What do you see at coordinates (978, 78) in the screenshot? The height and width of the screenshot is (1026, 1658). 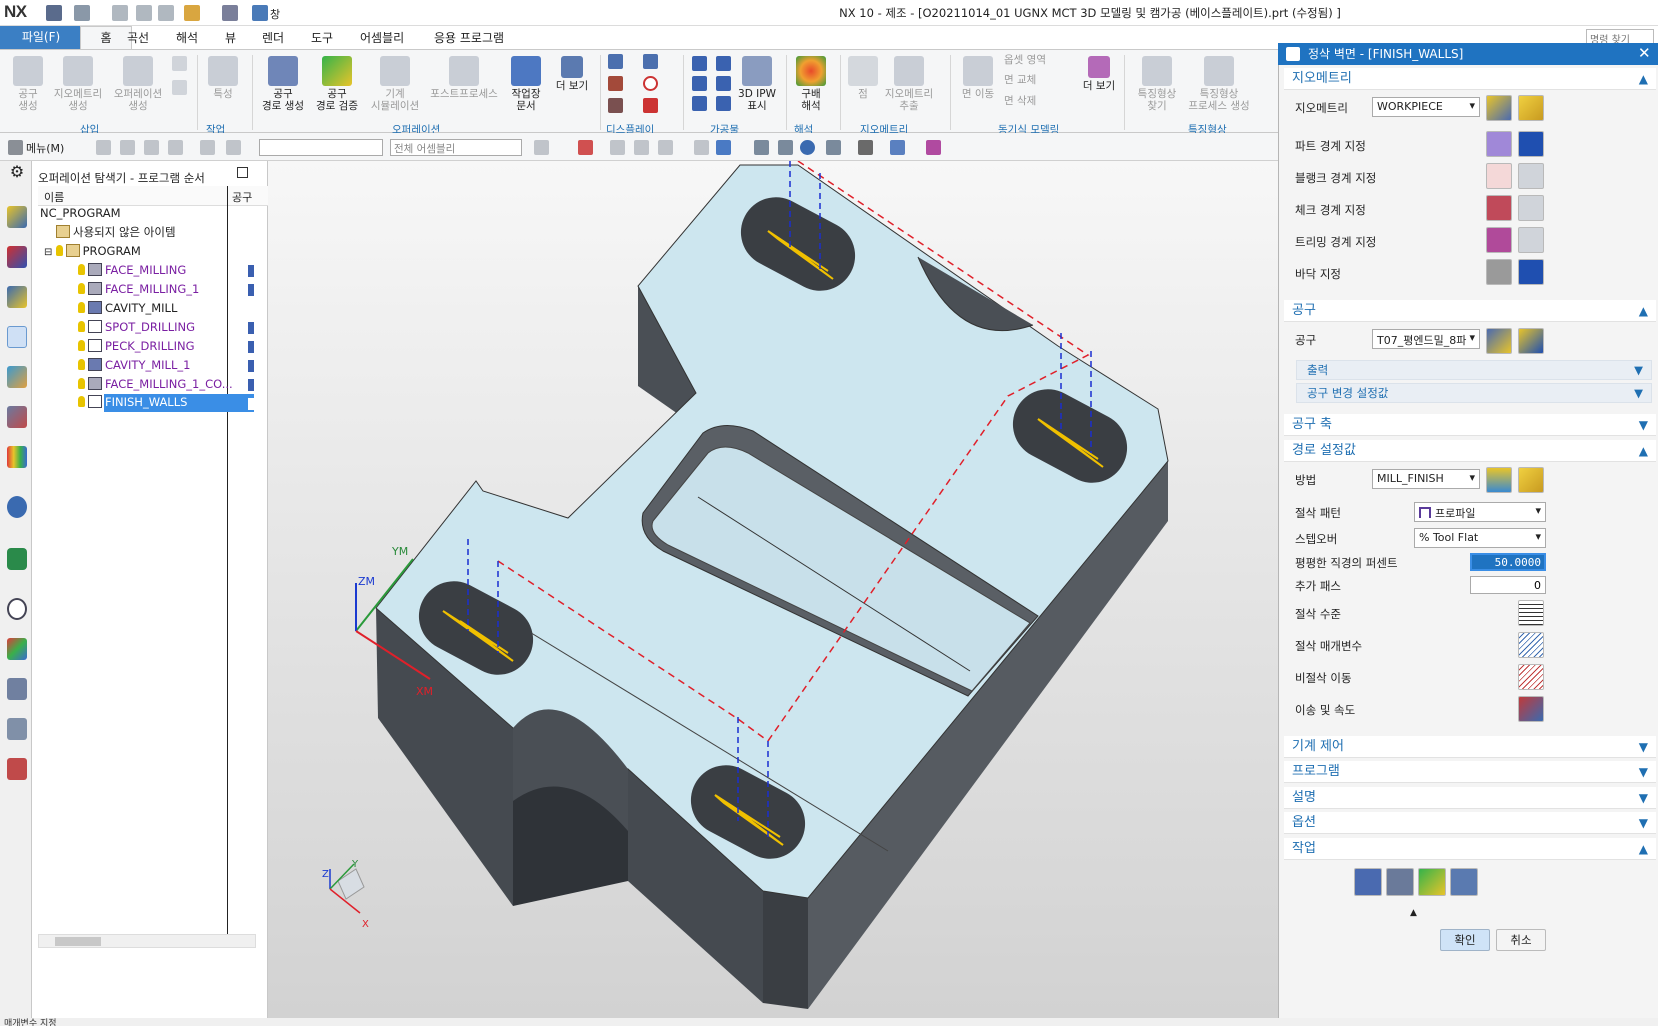 I see `move-face-button: 면 이동` at bounding box center [978, 78].